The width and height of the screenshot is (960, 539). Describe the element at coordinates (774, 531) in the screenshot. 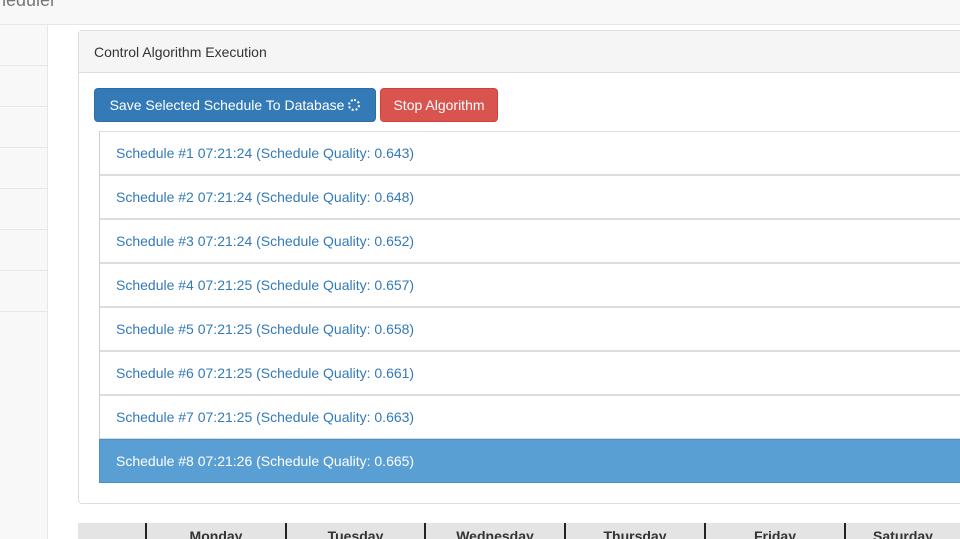

I see `calendar-day-friday: Friday` at that location.